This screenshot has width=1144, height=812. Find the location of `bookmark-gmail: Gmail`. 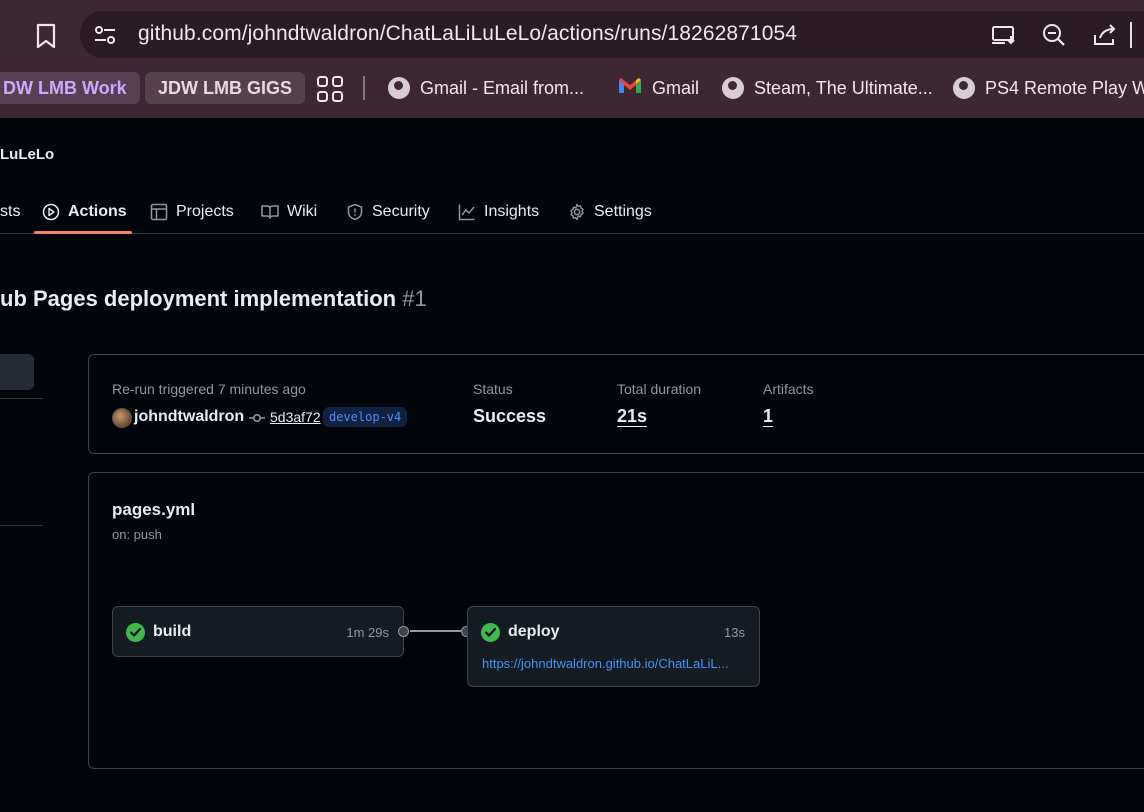

bookmark-gmail: Gmail is located at coordinates (658, 88).